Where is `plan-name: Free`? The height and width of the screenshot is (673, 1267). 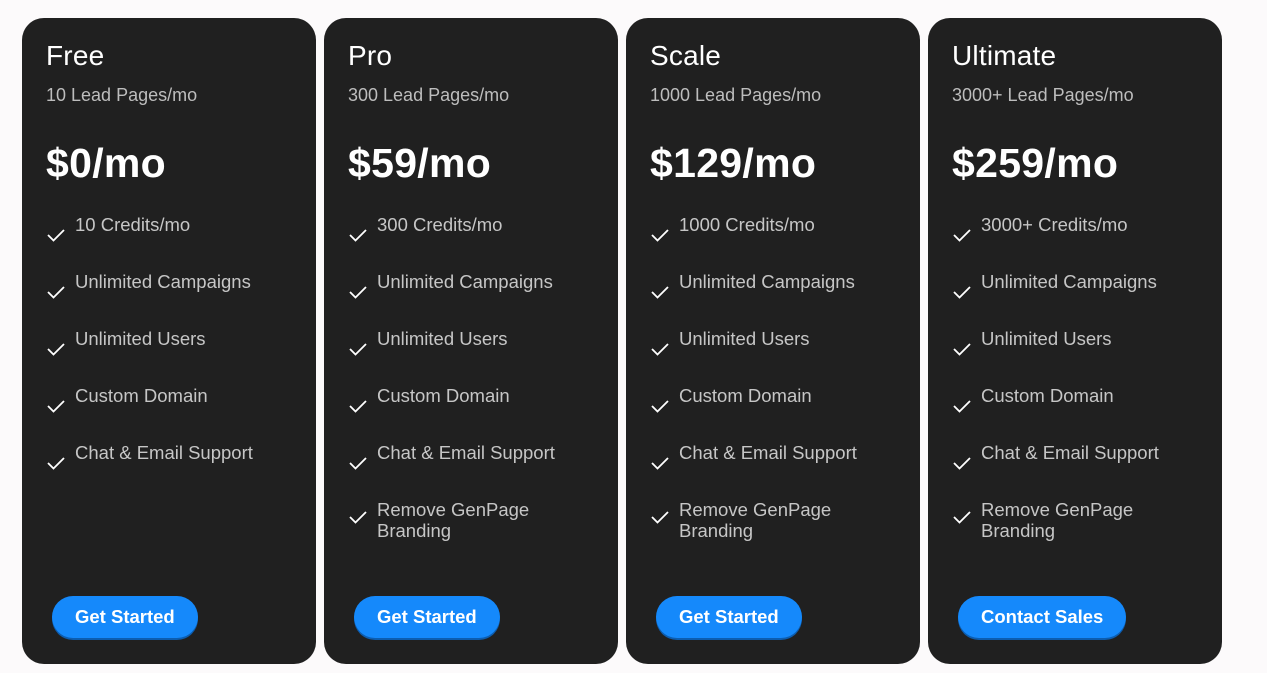 plan-name: Free is located at coordinates (75, 55).